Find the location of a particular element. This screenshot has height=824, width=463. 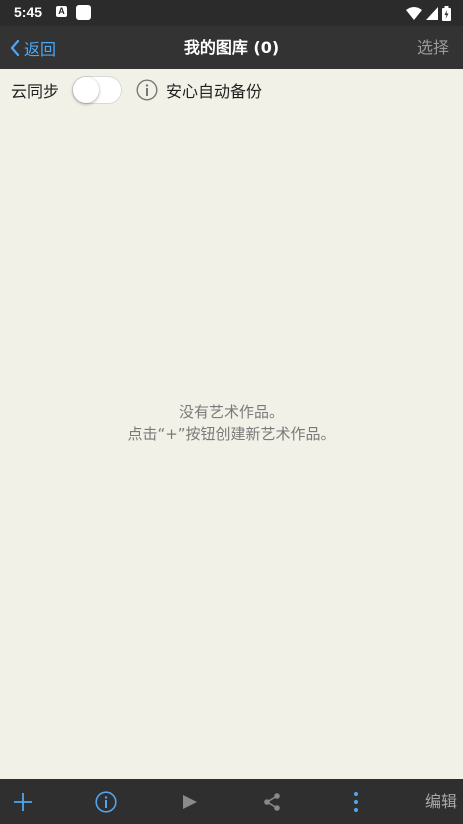

more-vertical-icon is located at coordinates (356, 801).